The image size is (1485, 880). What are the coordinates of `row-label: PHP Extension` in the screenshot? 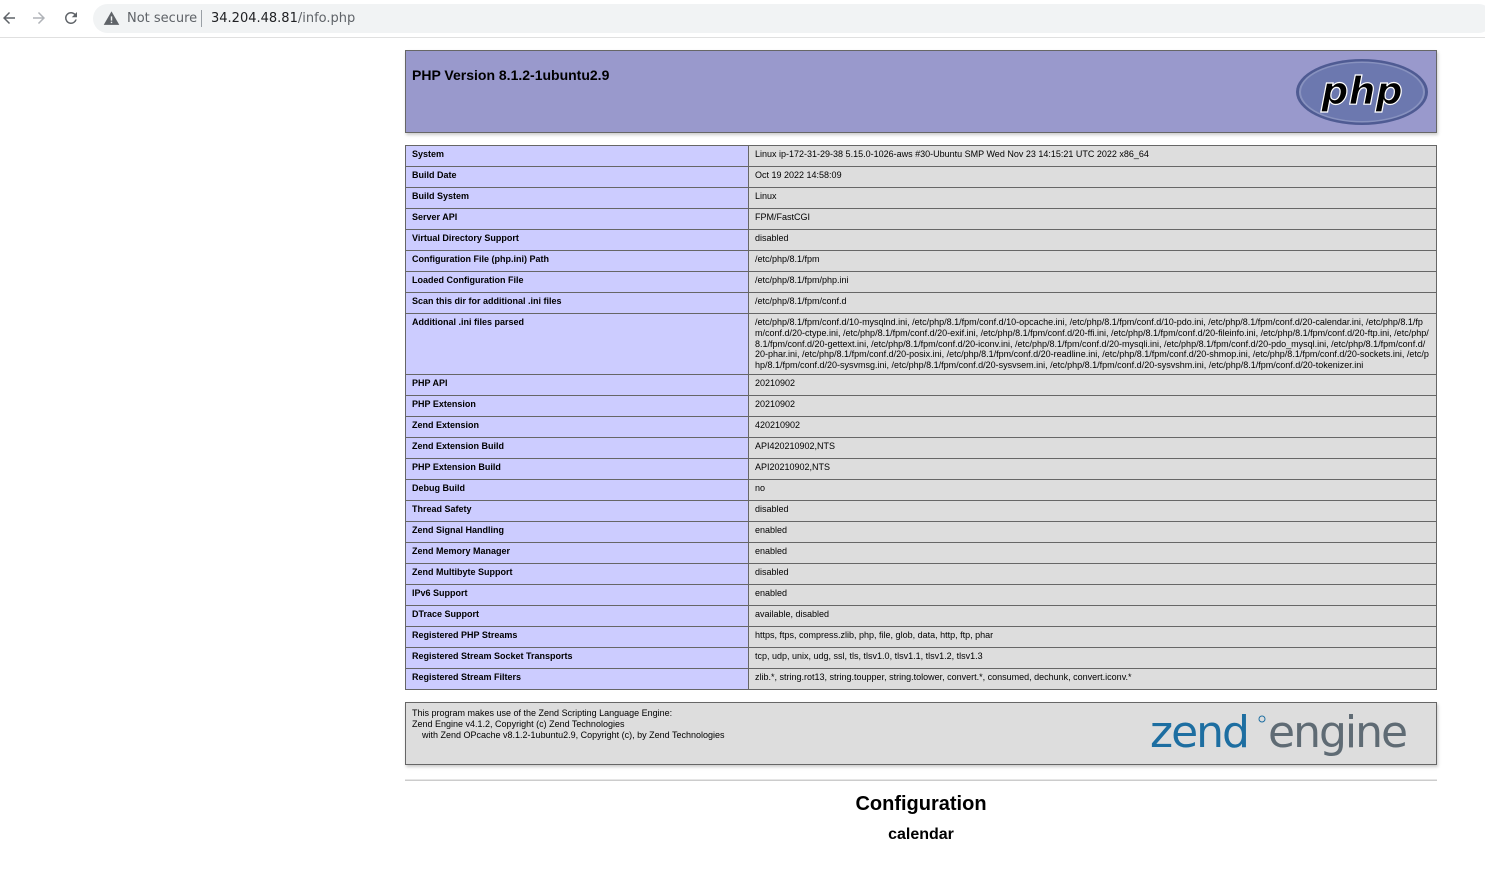 It's located at (577, 405).